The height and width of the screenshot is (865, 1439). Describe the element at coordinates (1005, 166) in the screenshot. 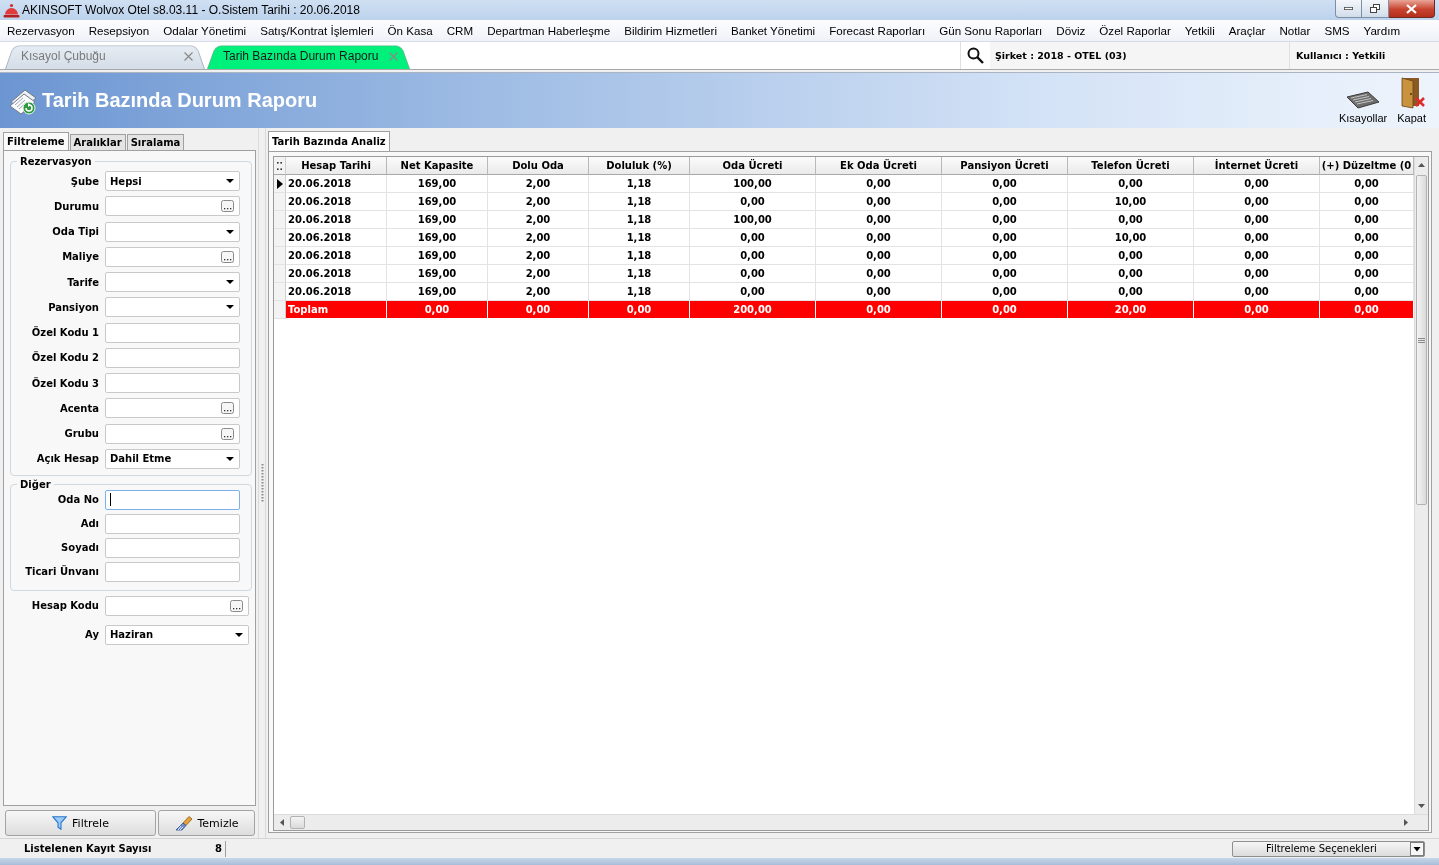

I see `column-header: Pansiyon Ücreti` at that location.